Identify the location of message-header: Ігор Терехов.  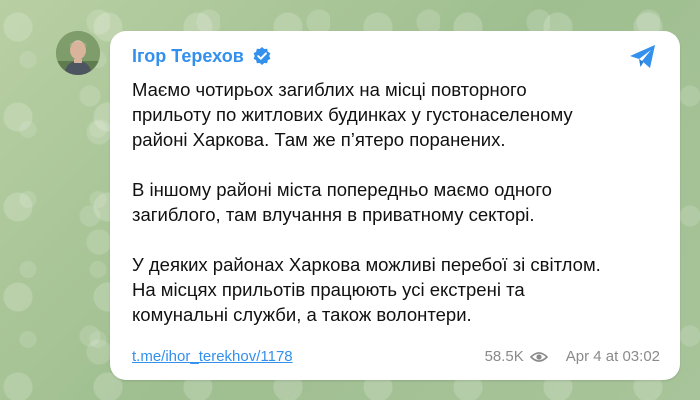
(202, 56).